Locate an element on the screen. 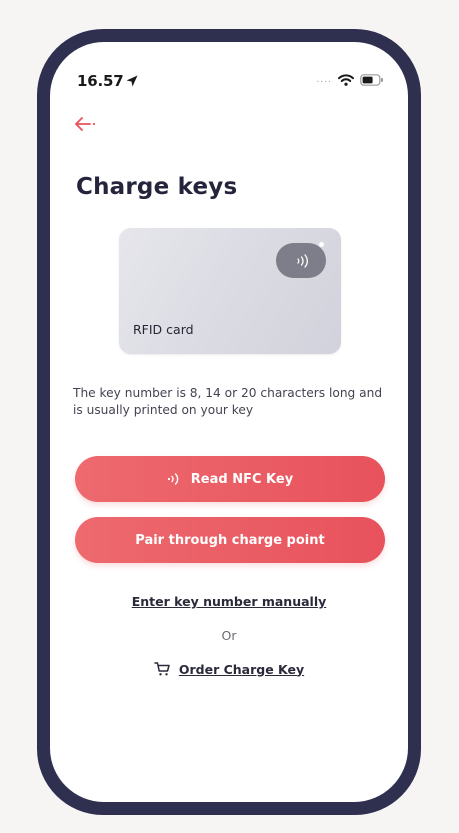 This screenshot has width=459, height=833. location-arrow-icon is located at coordinates (132, 81).